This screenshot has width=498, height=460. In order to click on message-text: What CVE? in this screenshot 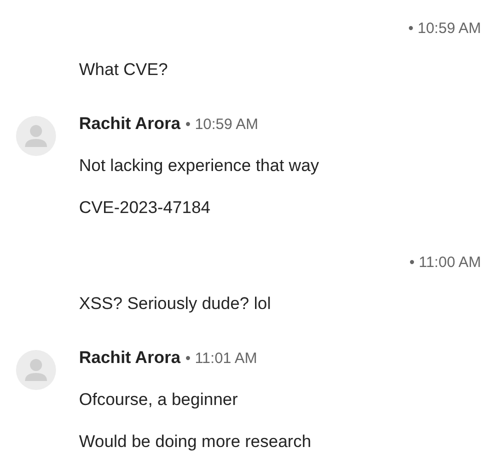, I will do `click(123, 70)`.